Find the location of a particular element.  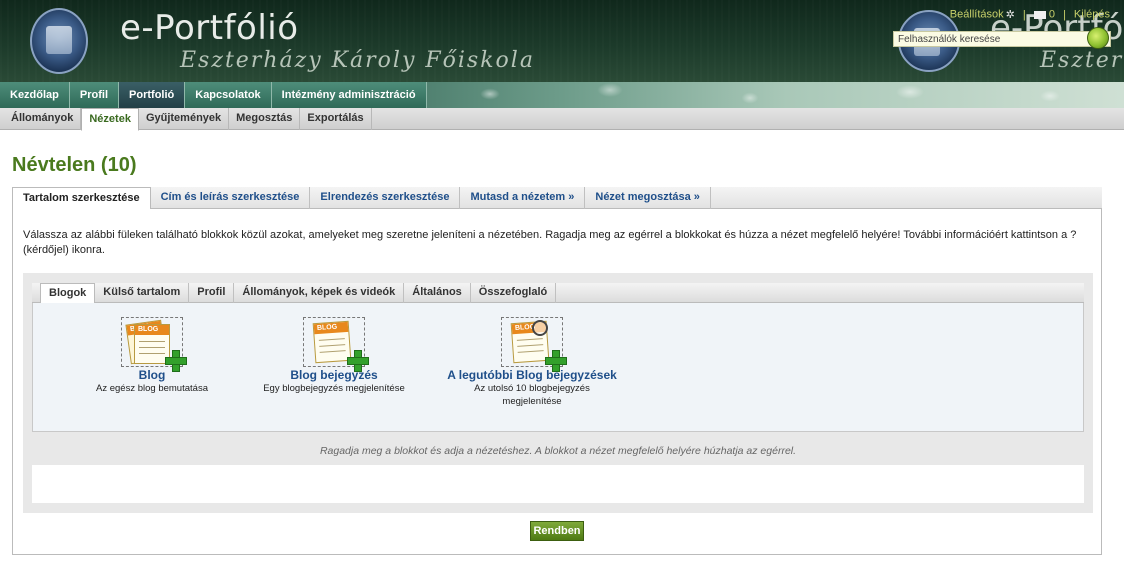

category-tab-files-images-videos: Állományok, képek és videók is located at coordinates (319, 293).